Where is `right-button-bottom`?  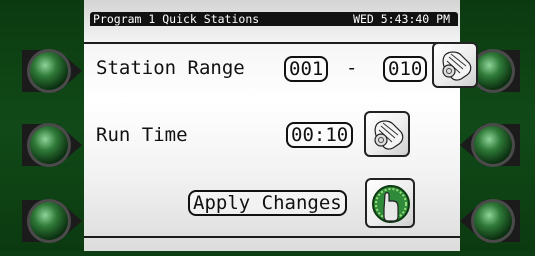 right-button-bottom is located at coordinates (493, 221).